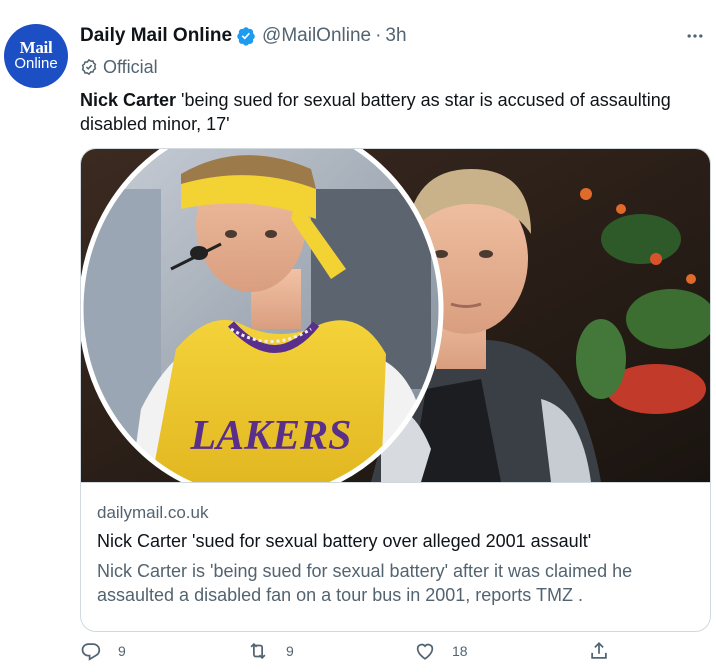  What do you see at coordinates (91, 652) in the screenshot?
I see `reply-icon` at bounding box center [91, 652].